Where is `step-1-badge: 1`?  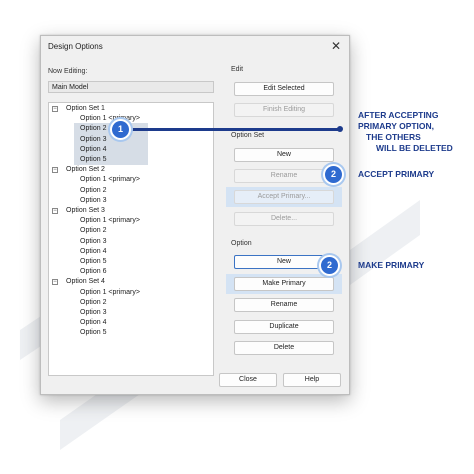
step-1-badge: 1 is located at coordinates (120, 129).